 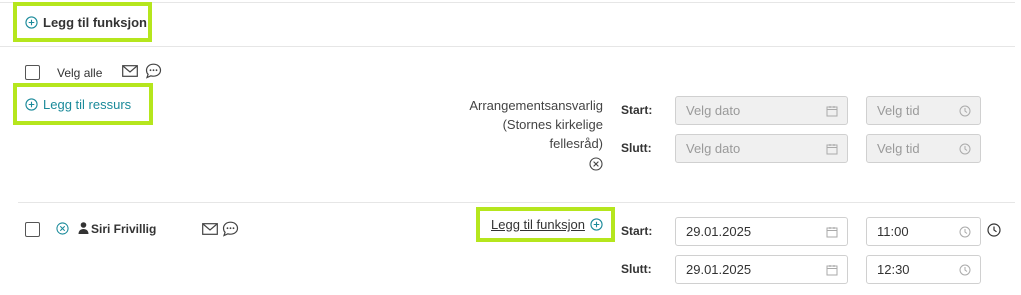 What do you see at coordinates (507, 46) in the screenshot?
I see `section-divider` at bounding box center [507, 46].